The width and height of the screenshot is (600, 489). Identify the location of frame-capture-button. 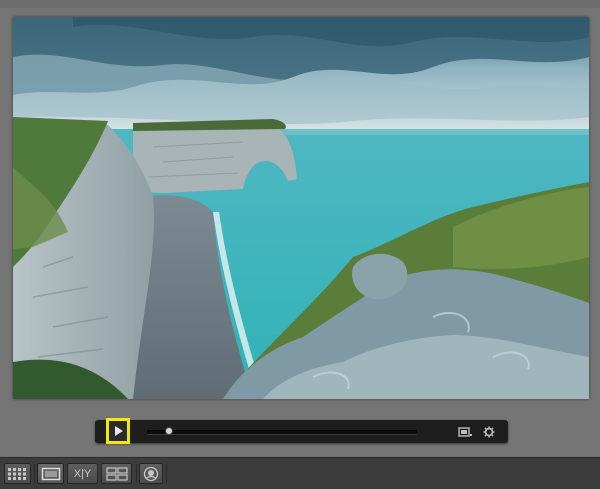
(465, 431).